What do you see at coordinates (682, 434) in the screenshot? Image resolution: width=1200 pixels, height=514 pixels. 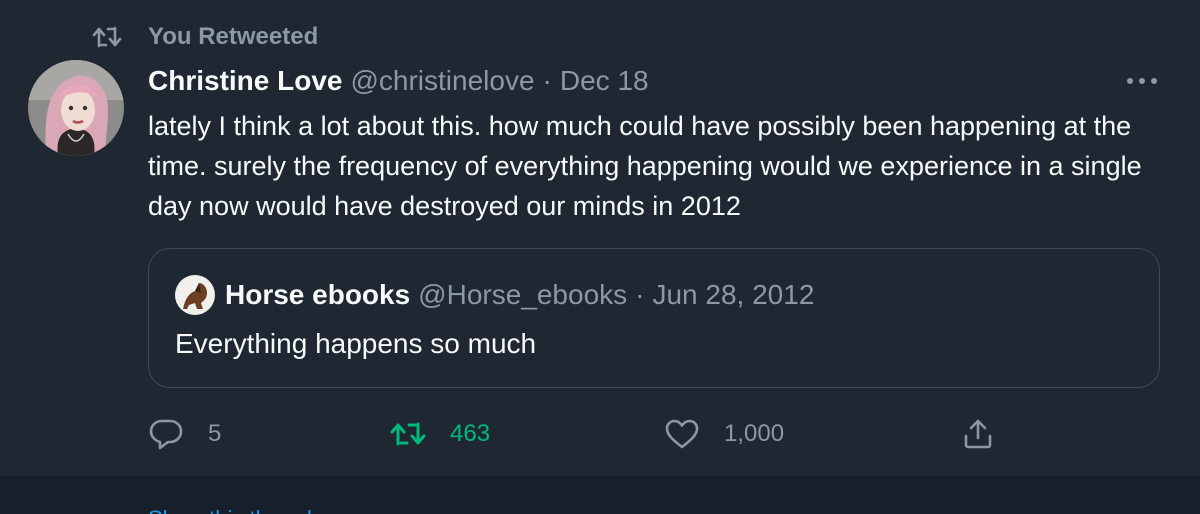 I see `heart-icon` at bounding box center [682, 434].